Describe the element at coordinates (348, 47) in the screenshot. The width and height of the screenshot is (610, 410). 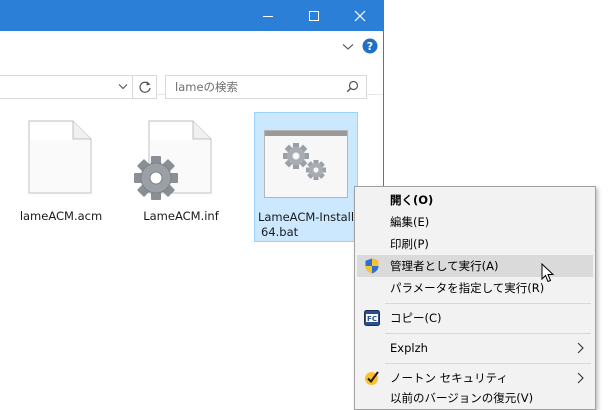
I see `ribbon-expand-chevron-icon` at that location.